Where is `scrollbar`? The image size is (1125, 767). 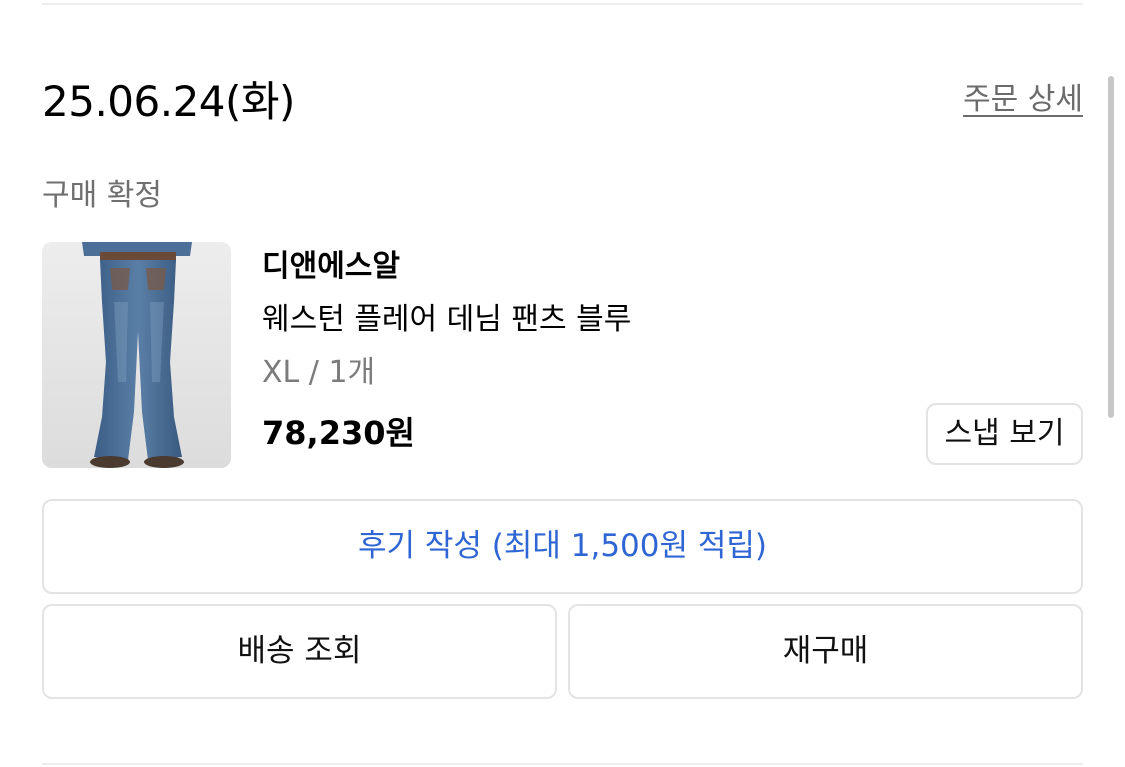
scrollbar is located at coordinates (1111, 247).